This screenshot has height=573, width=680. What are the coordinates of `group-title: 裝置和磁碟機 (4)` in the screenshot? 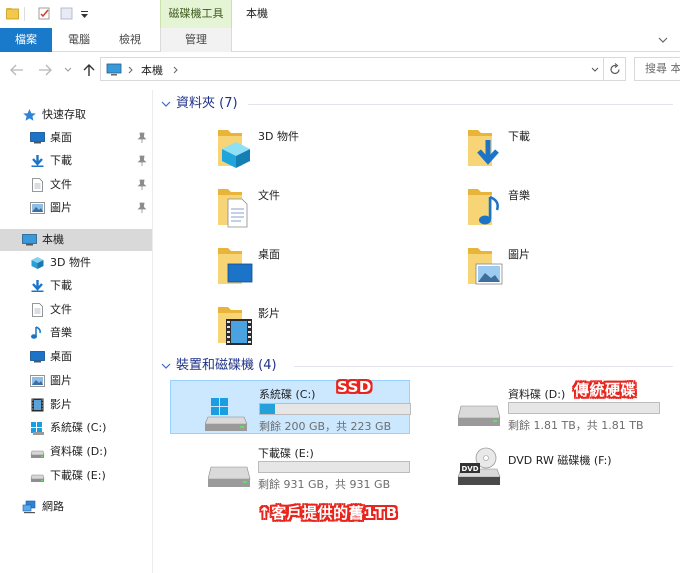 It's located at (226, 365).